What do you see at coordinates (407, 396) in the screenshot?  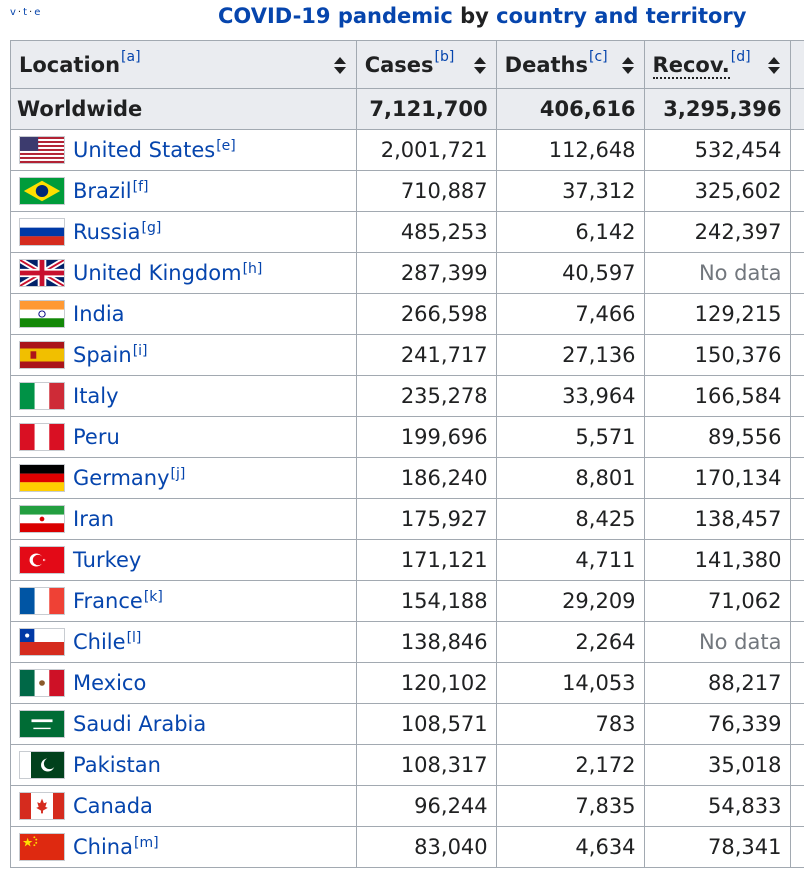 I see `table-row: Italy 235,278 33,964 166,584` at bounding box center [407, 396].